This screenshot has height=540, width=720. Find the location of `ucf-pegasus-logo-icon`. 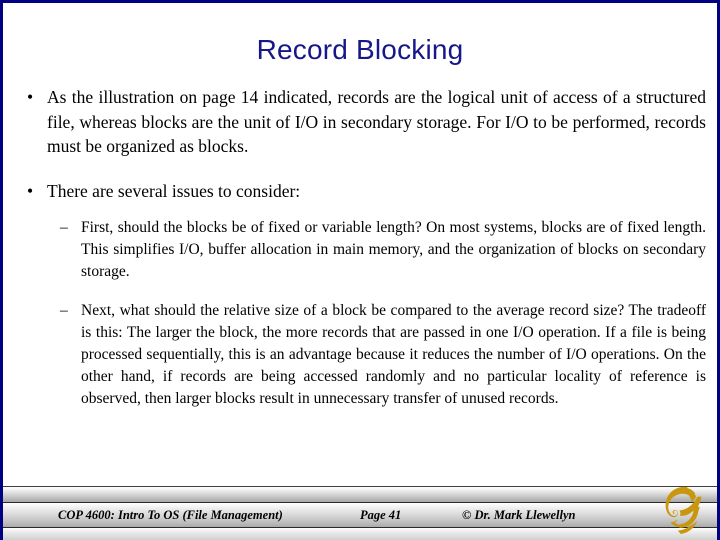

ucf-pegasus-logo-icon is located at coordinates (682, 511).